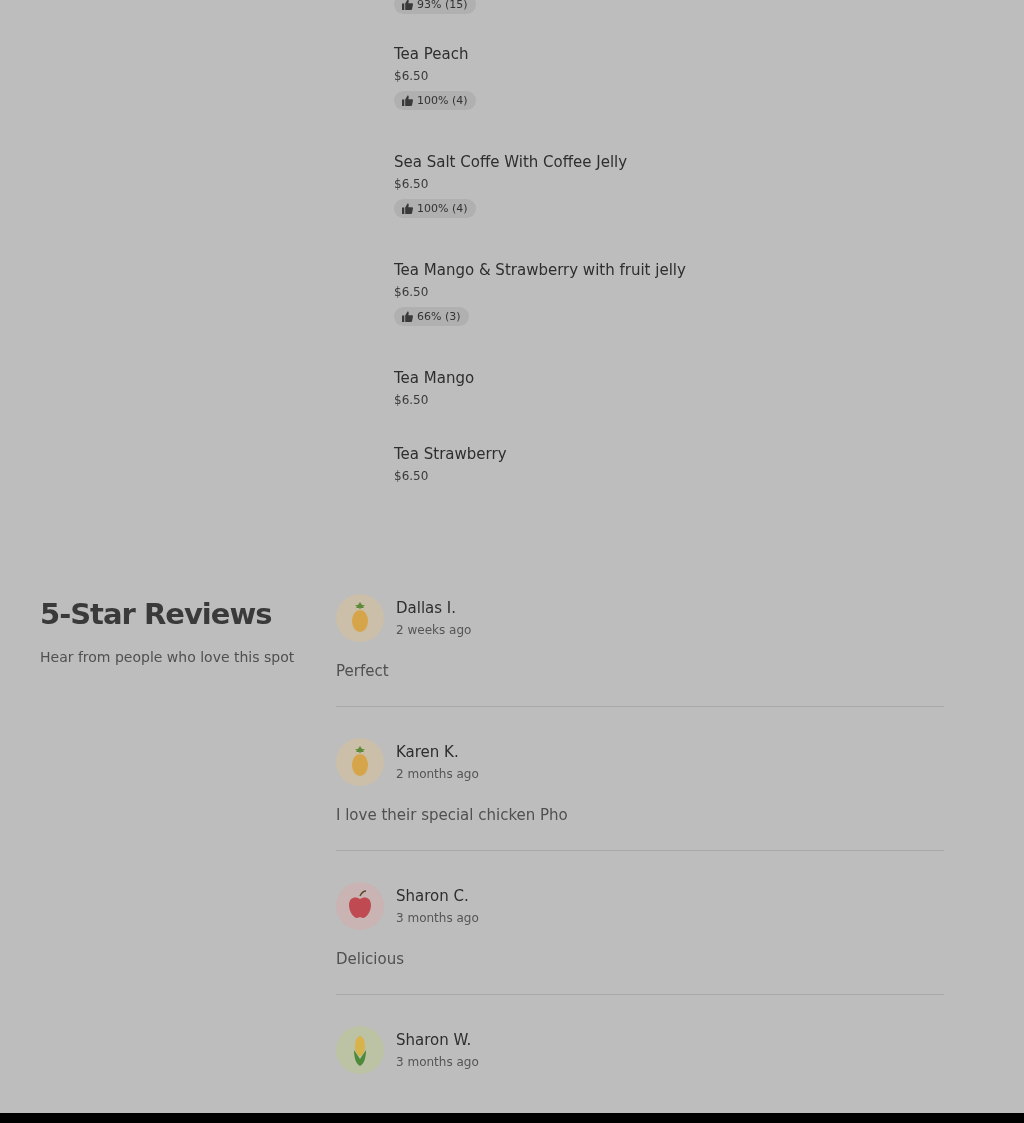 Image resolution: width=1024 pixels, height=1123 pixels. I want to click on reviewer-name: Sharon C., so click(433, 896).